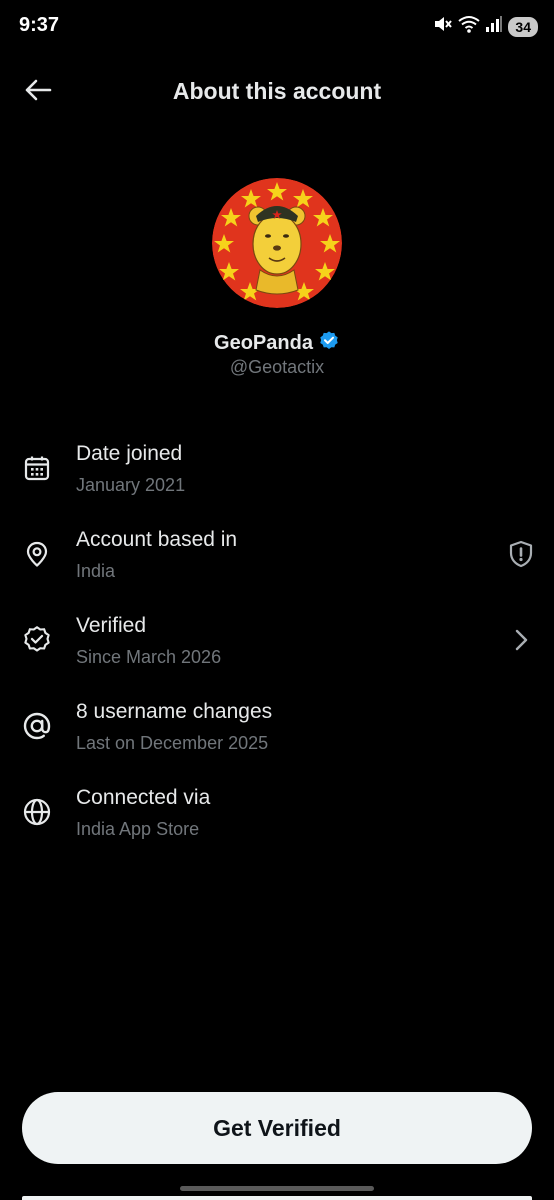  What do you see at coordinates (157, 539) in the screenshot?
I see `info-title: Account based in` at bounding box center [157, 539].